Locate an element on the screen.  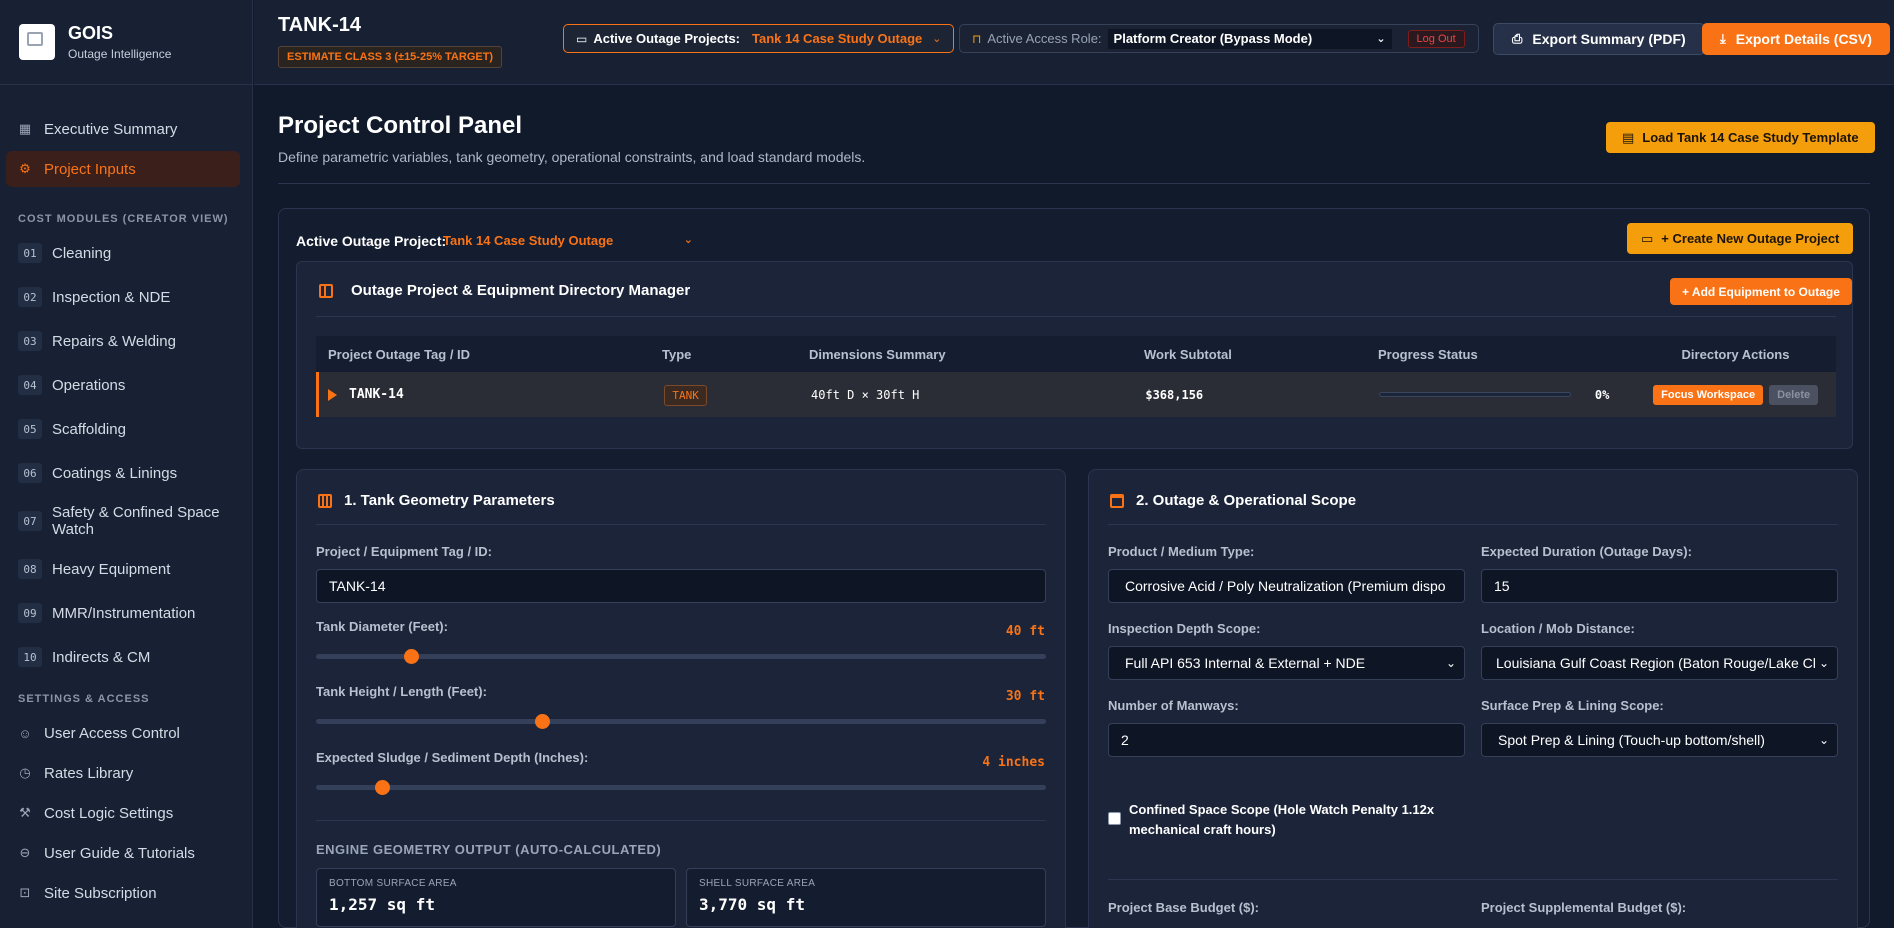
column-header: Dimensions Summary is located at coordinates (877, 354).